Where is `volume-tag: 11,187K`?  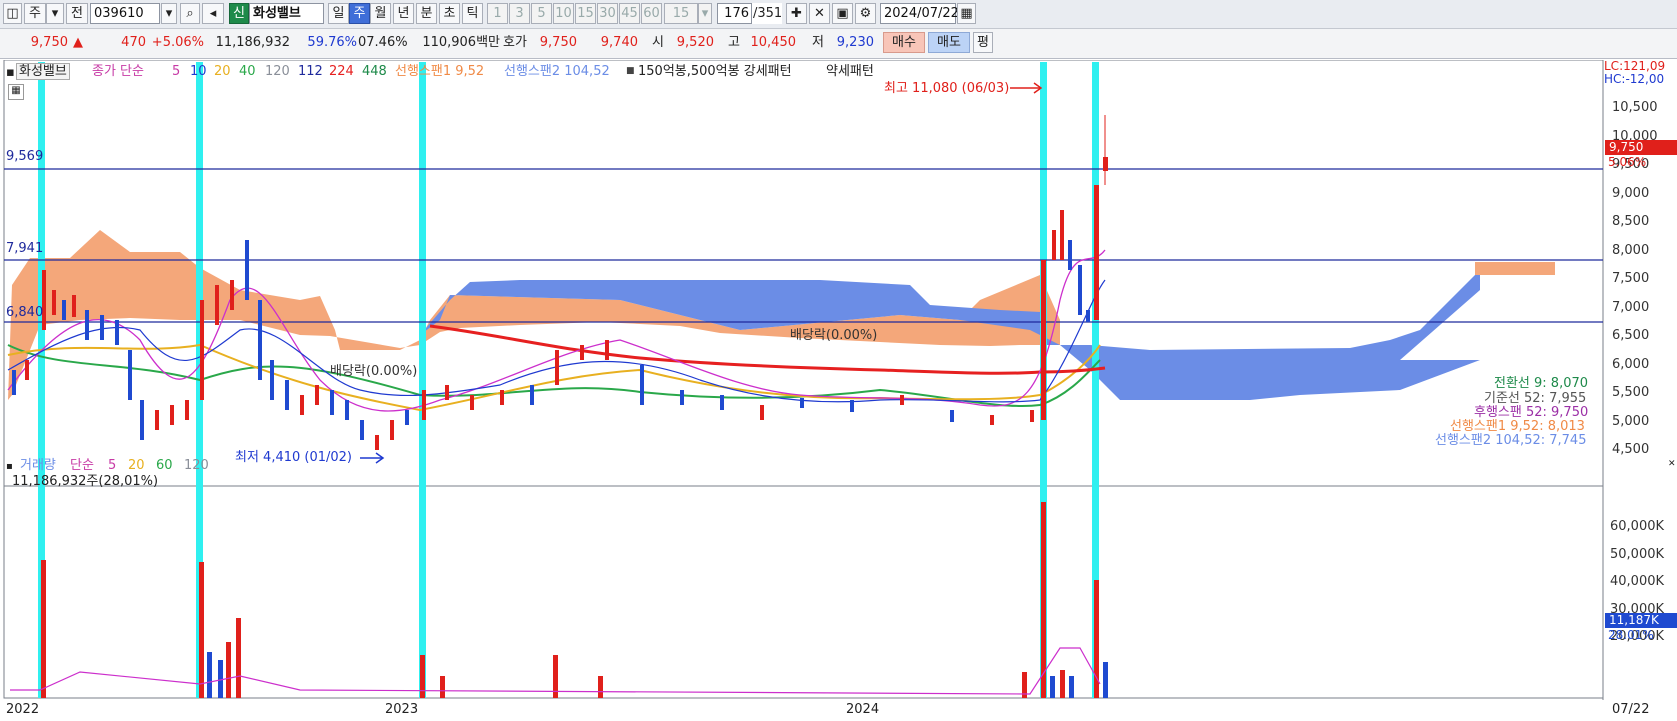 volume-tag: 11,187K is located at coordinates (1641, 620).